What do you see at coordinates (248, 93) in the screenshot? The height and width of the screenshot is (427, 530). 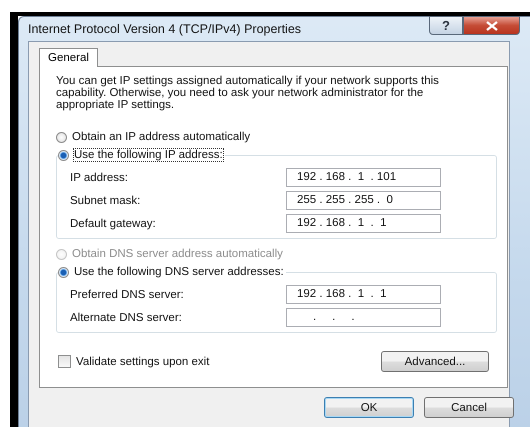 I see `description-text: You can get IP settings assigned automatically if your network supports this capability. Otherwise, you need to ask your network administrator for the appropriate IP settings.` at bounding box center [248, 93].